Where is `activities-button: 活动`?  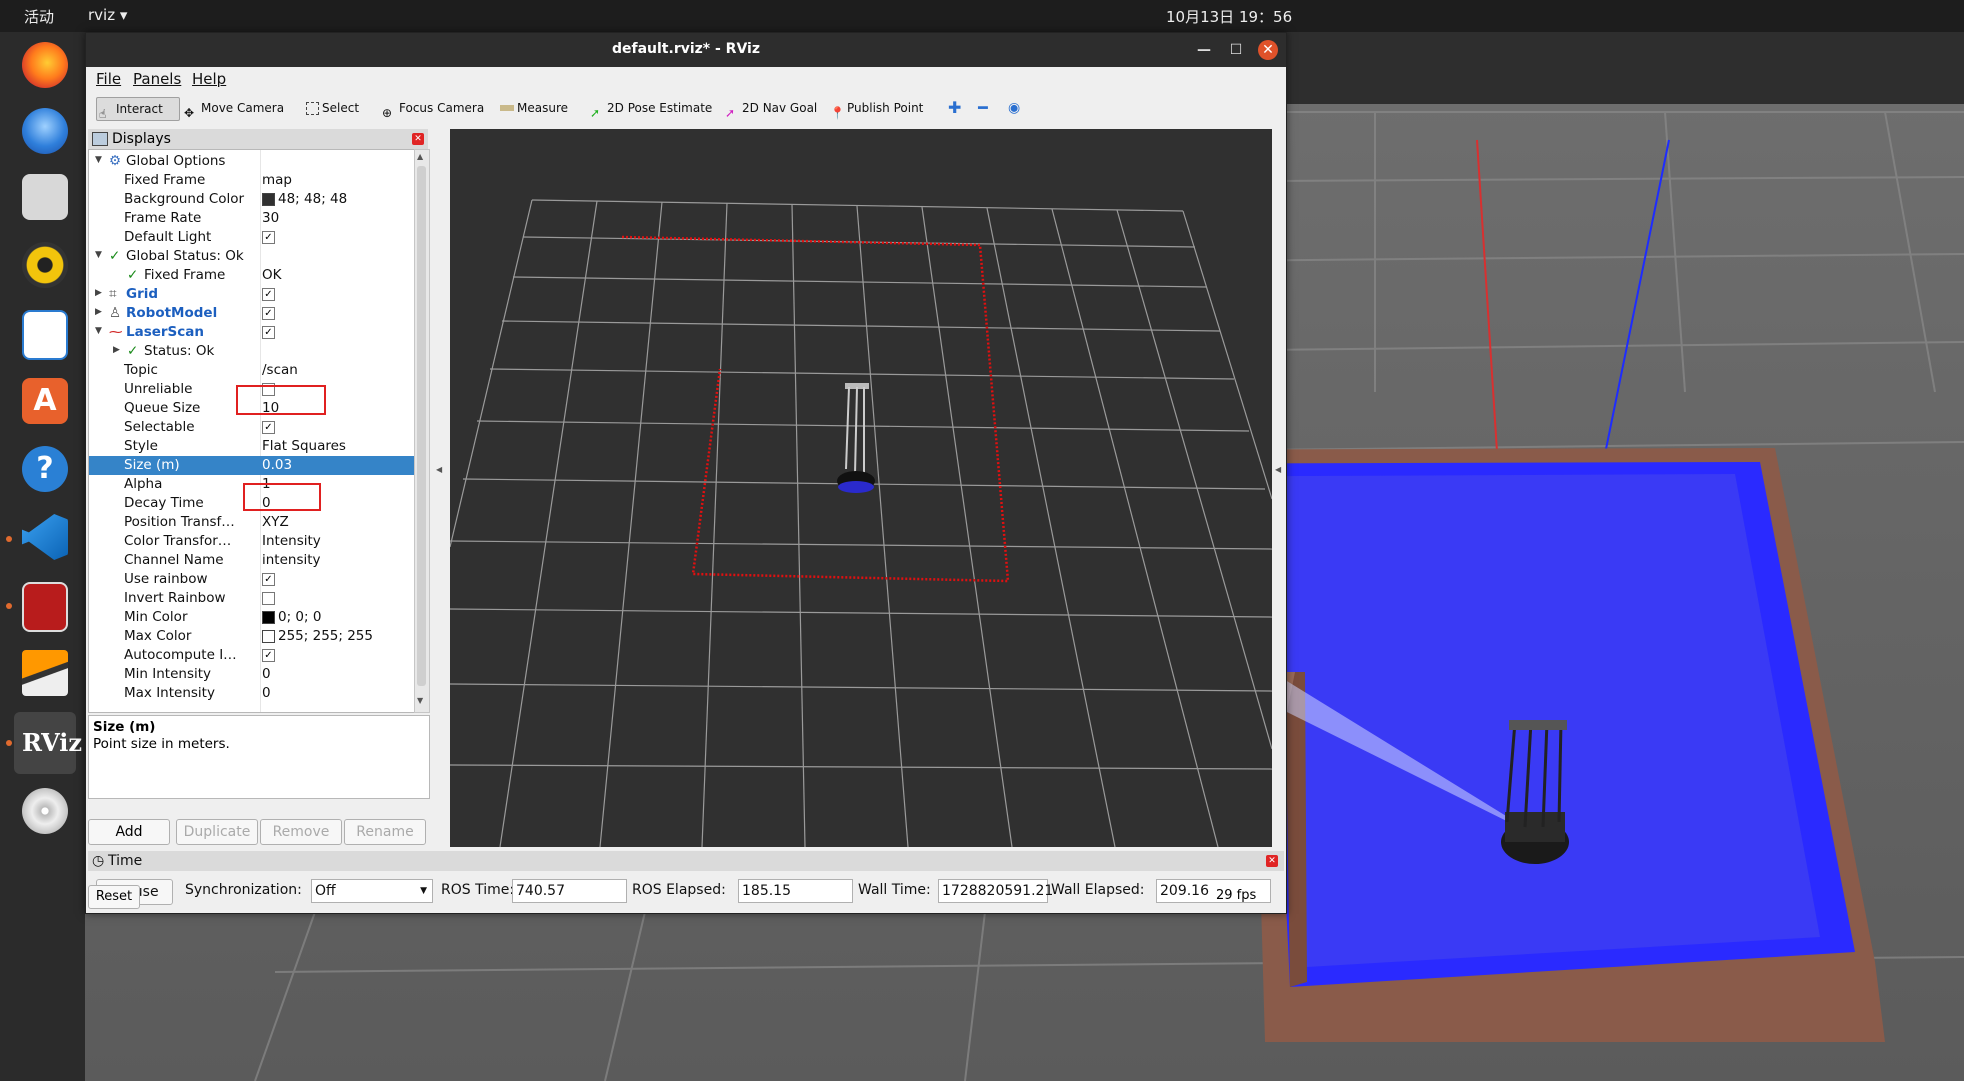
activities-button: 活动 is located at coordinates (39, 16).